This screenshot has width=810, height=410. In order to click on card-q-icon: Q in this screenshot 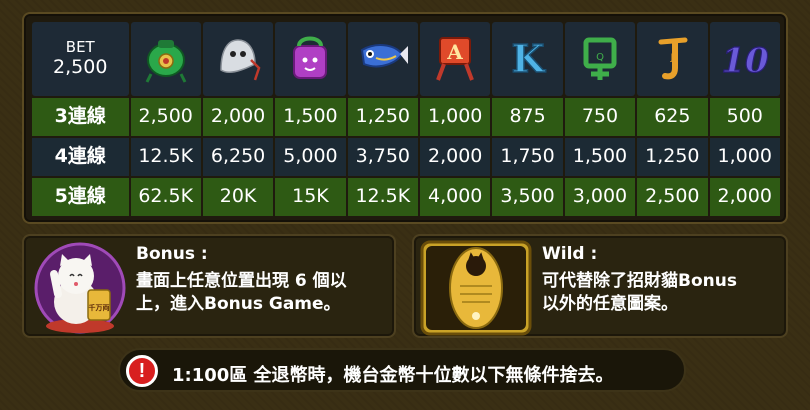, I will do `click(600, 58)`.